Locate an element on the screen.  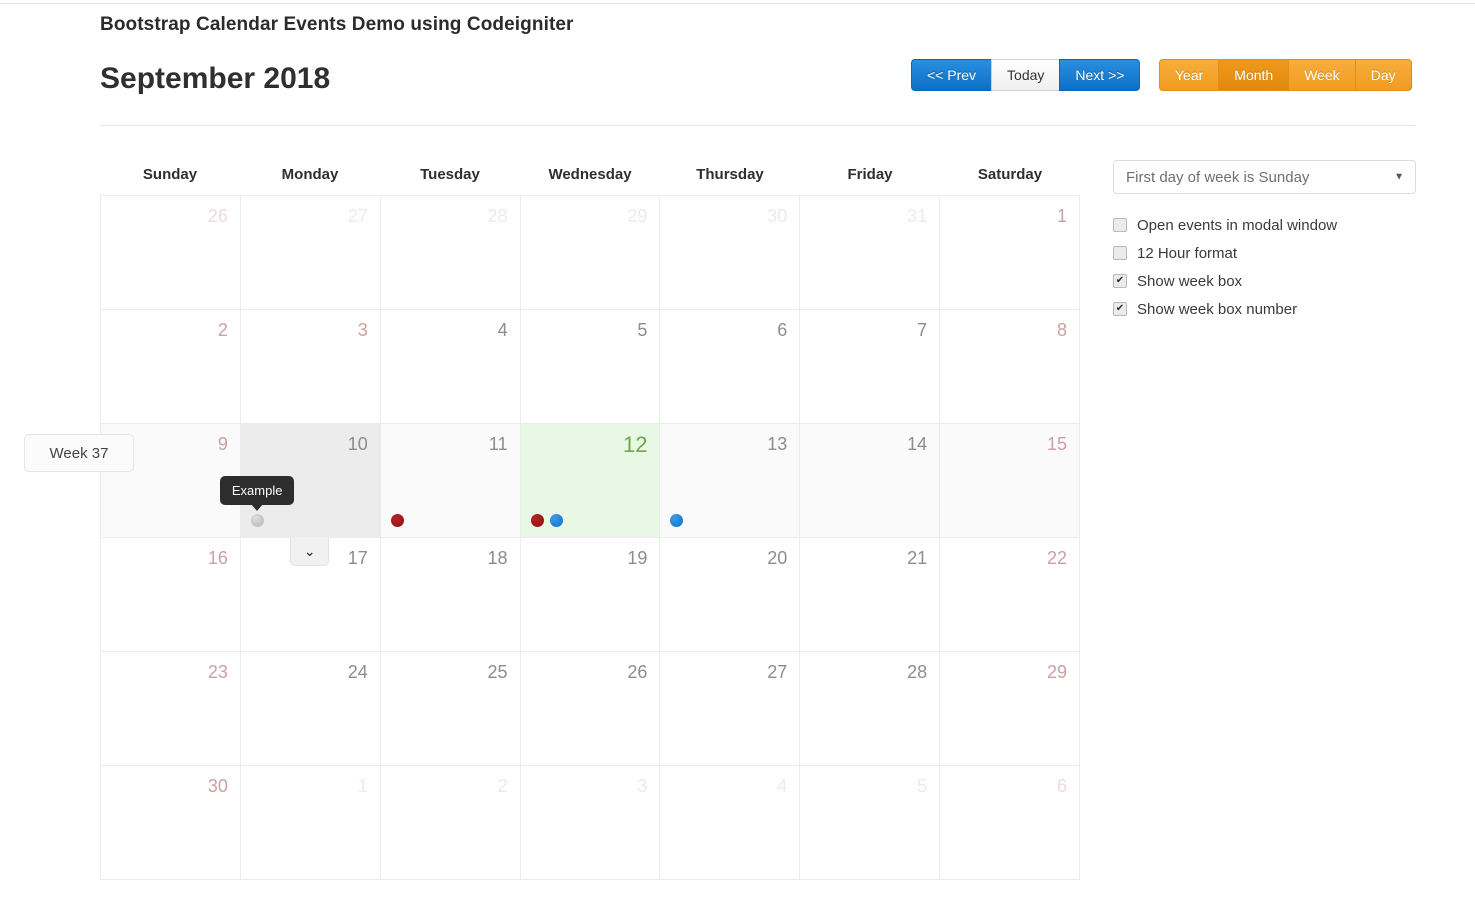
calendar-day-cell: 20 is located at coordinates (730, 595).